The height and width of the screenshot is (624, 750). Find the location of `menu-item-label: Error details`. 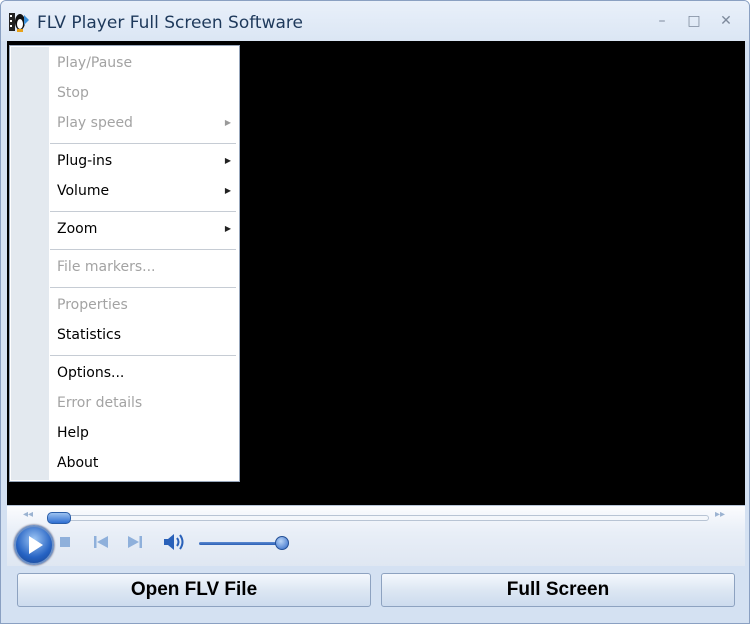

menu-item-label: Error details is located at coordinates (100, 403).